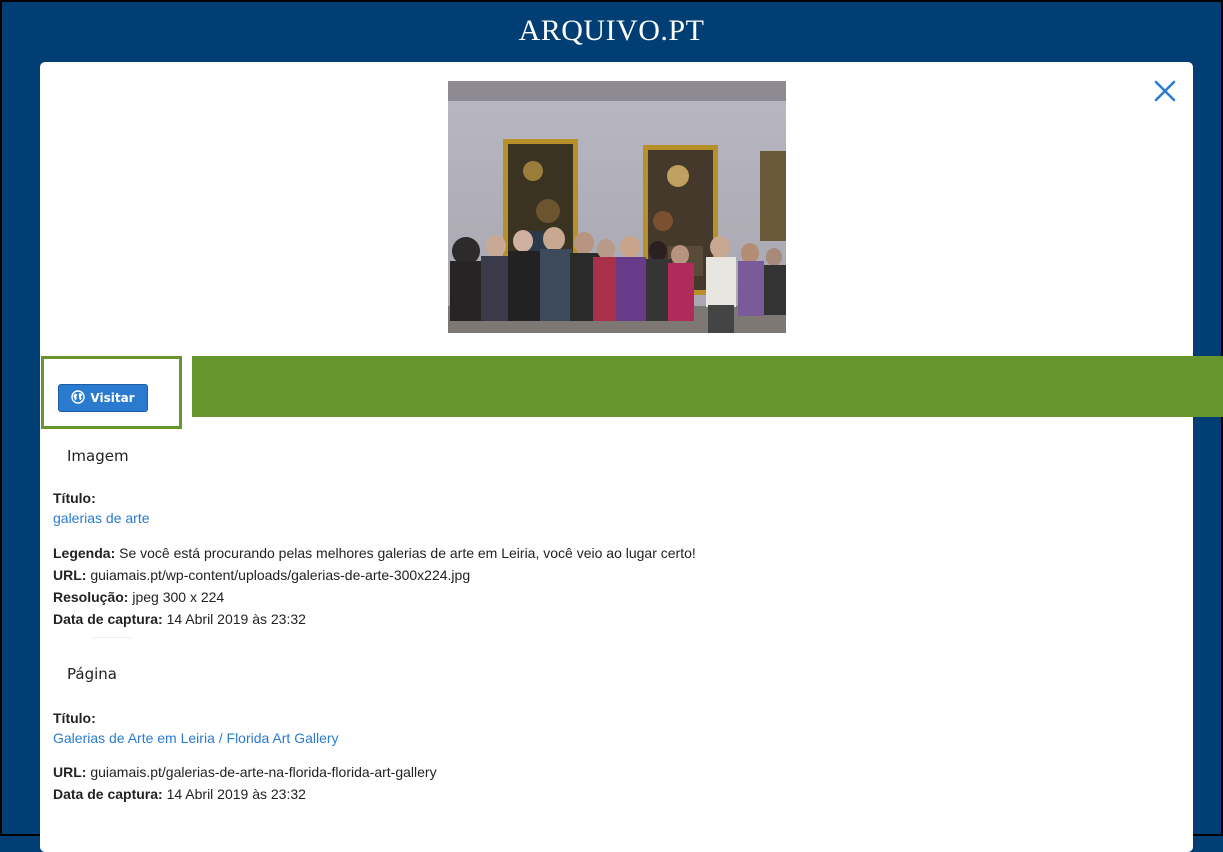  What do you see at coordinates (74, 498) in the screenshot?
I see `image-title-label: Título:` at bounding box center [74, 498].